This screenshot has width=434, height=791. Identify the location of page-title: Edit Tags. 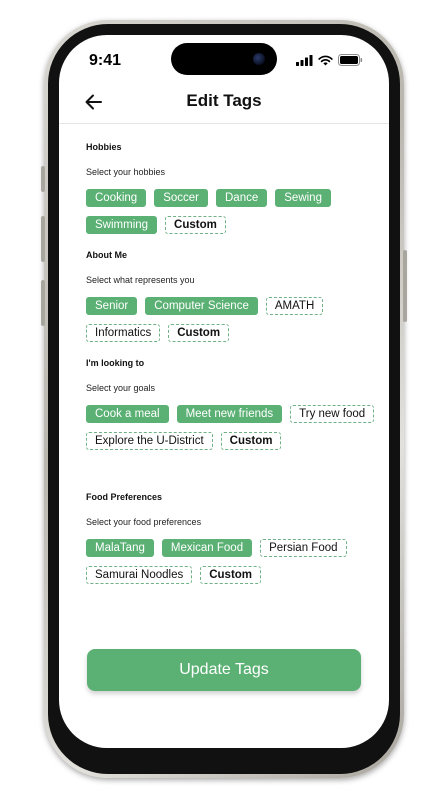
(224, 100).